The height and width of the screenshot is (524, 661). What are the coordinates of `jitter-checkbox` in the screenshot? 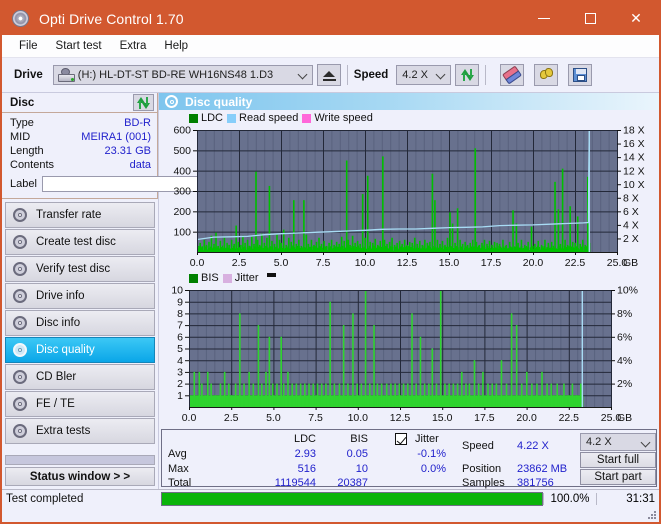 It's located at (401, 439).